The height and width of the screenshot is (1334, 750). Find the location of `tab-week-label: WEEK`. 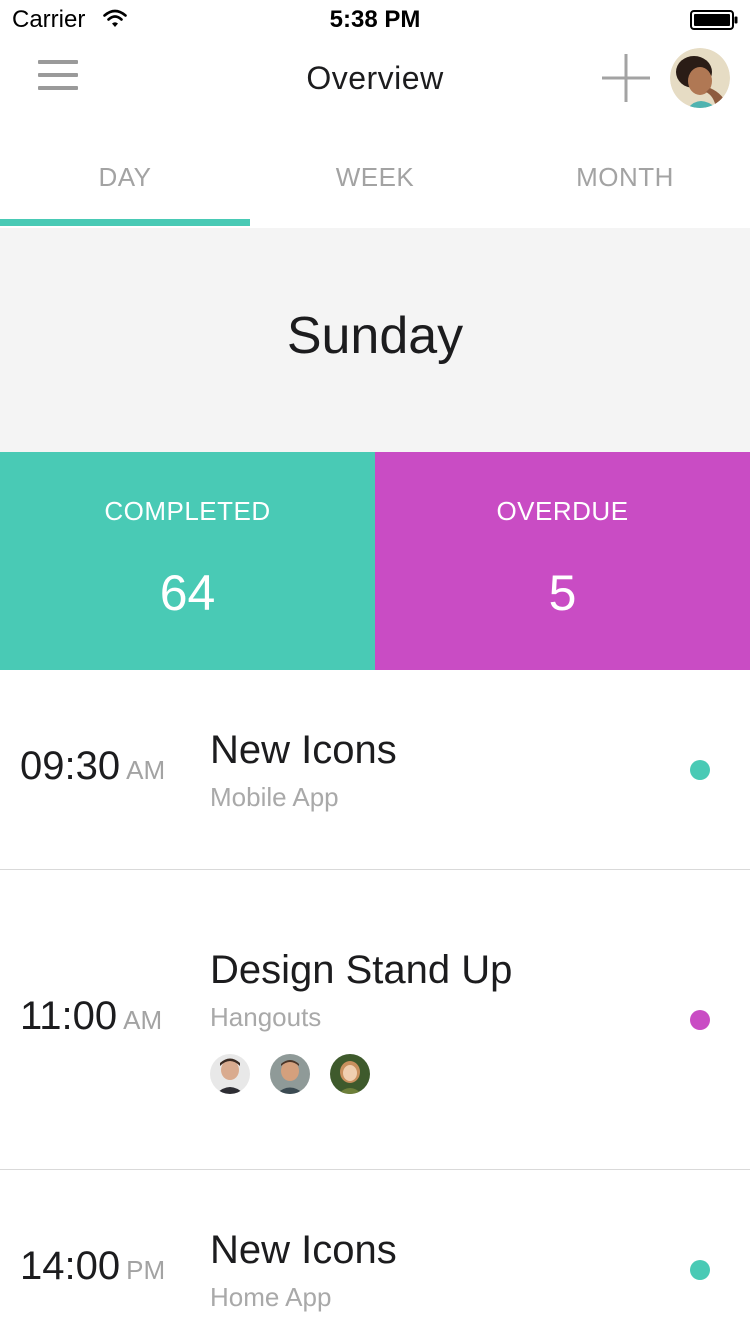

tab-week-label: WEEK is located at coordinates (375, 177).